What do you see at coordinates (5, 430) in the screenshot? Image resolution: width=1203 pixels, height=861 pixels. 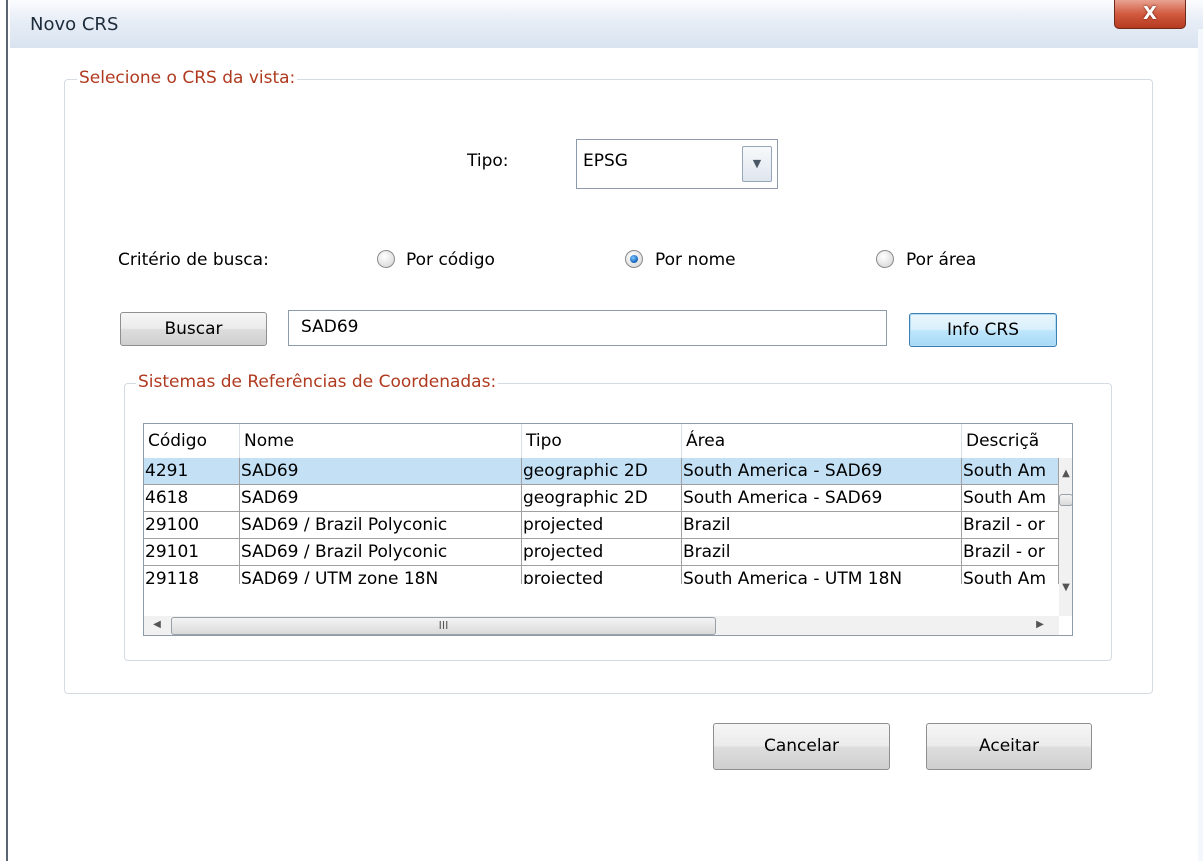 I see `window-left-frame` at bounding box center [5, 430].